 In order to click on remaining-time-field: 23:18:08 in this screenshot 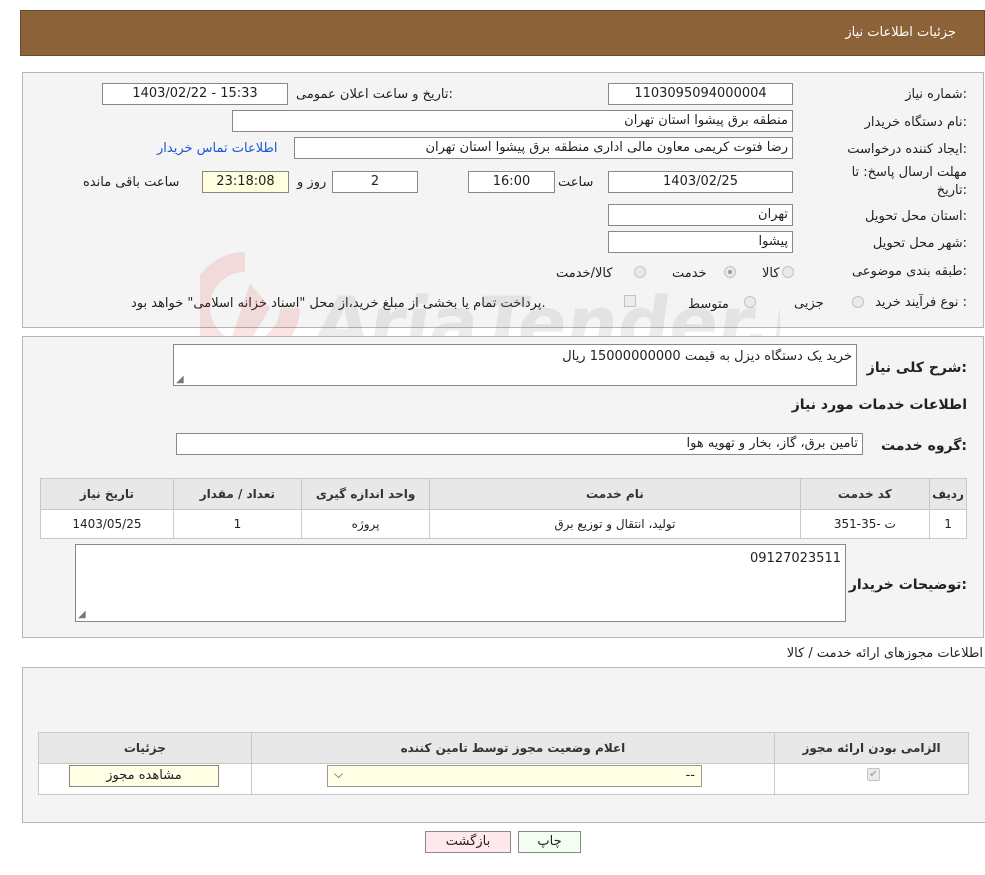, I will do `click(245, 182)`.